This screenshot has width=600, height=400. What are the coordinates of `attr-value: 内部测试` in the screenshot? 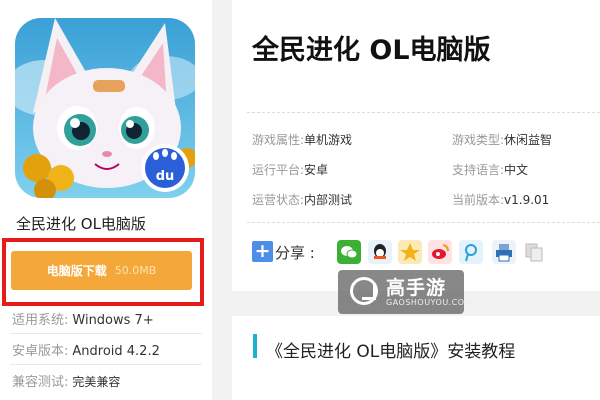 It's located at (328, 200).